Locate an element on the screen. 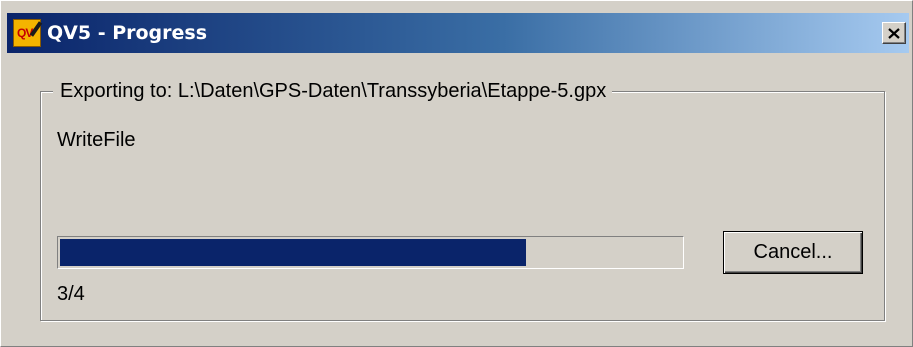  operation-status: WriteFile is located at coordinates (96, 140).